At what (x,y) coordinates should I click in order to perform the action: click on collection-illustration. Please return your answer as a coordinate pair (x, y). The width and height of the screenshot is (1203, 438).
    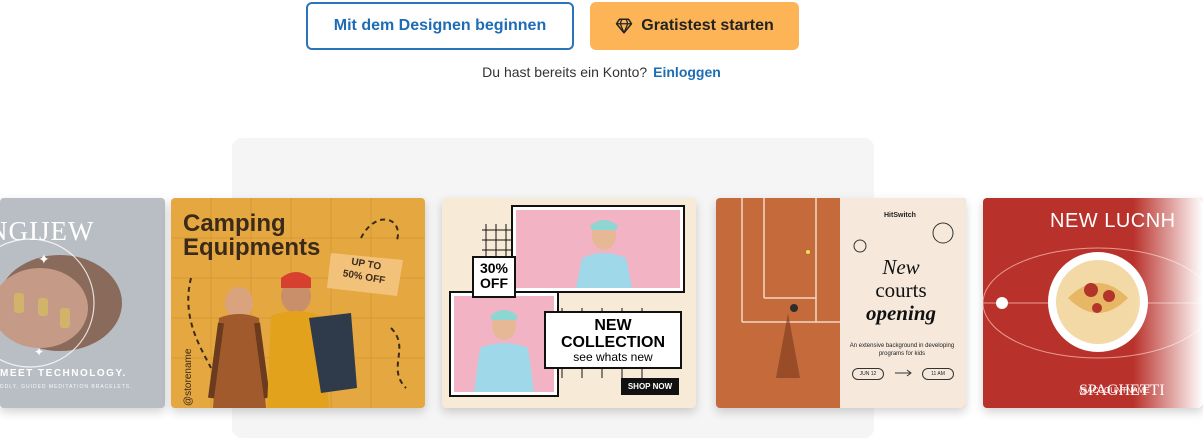
    Looking at the image, I should click on (567, 301).